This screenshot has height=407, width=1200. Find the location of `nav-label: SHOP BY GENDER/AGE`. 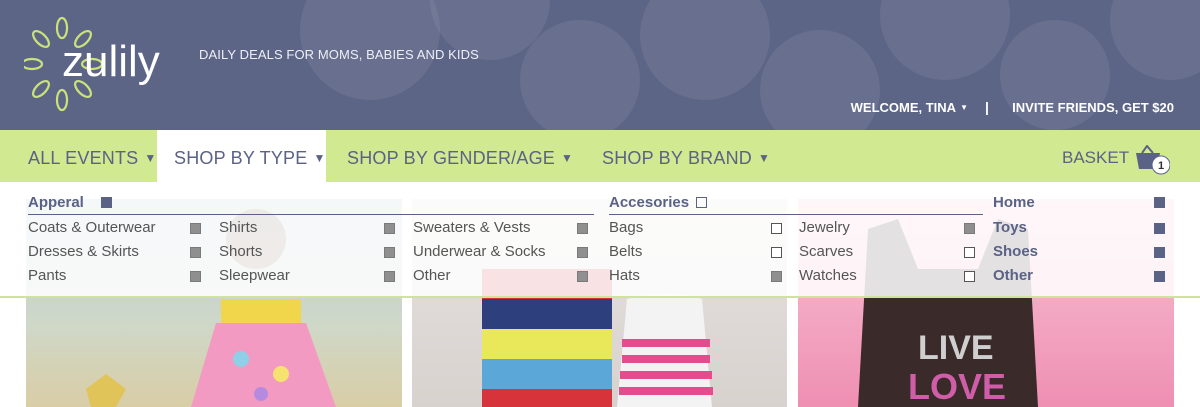

nav-label: SHOP BY GENDER/AGE is located at coordinates (451, 158).